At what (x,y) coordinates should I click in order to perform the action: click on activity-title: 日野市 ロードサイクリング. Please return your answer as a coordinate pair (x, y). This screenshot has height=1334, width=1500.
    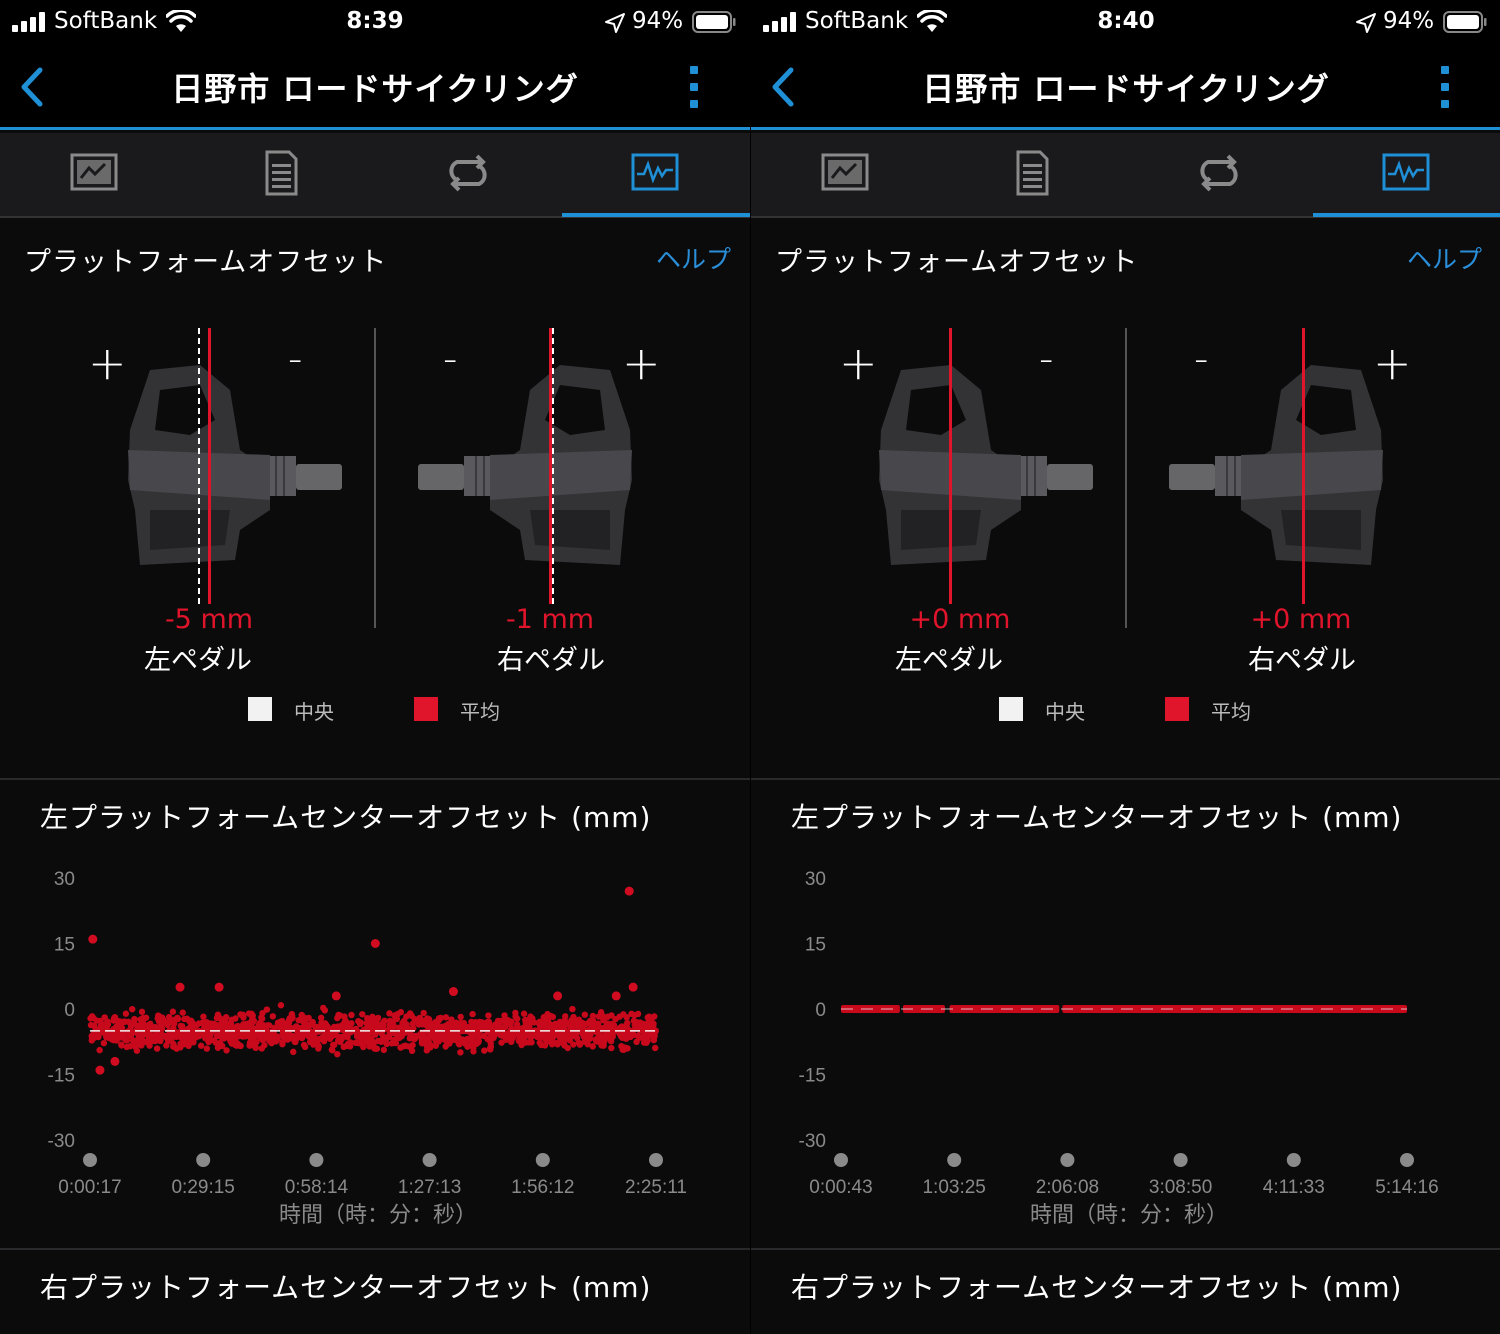
    Looking at the image, I should click on (1126, 89).